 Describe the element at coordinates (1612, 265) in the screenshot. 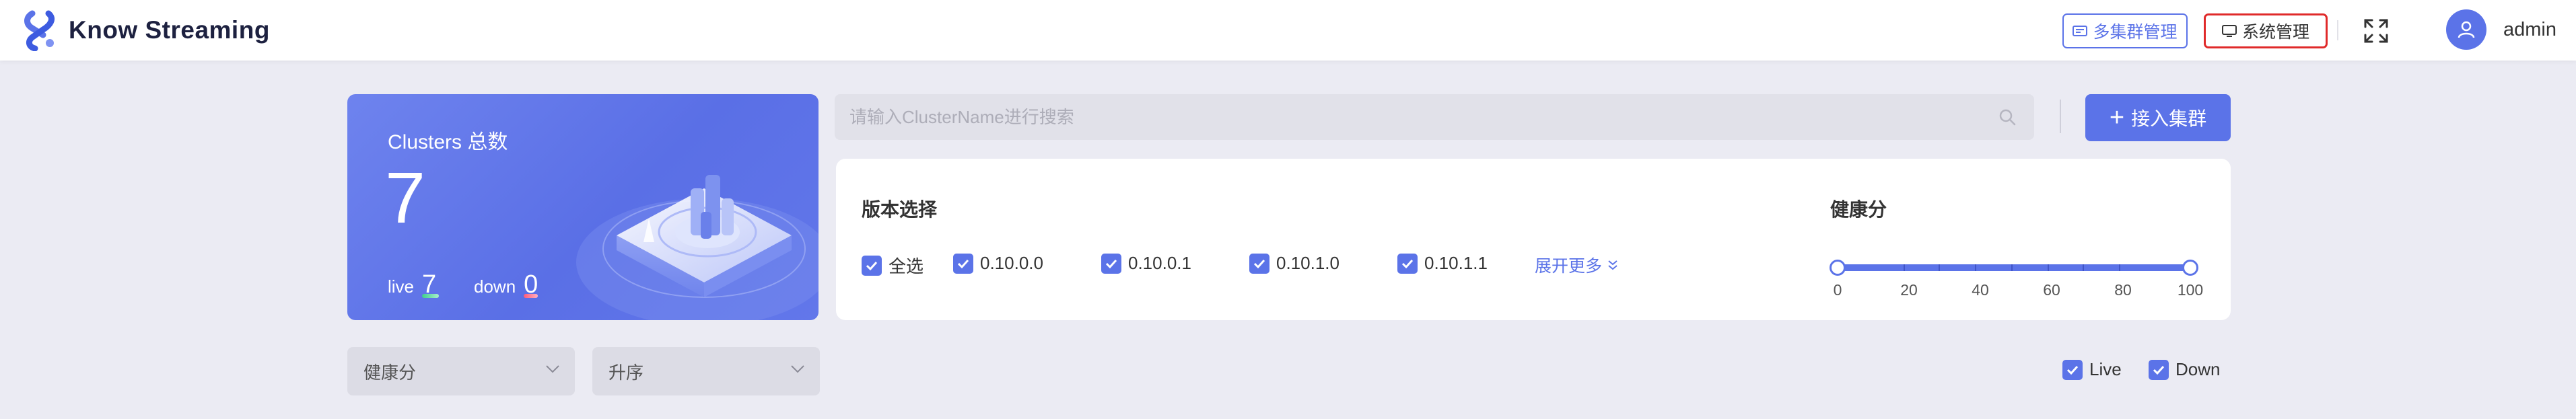

I see `double-chevron-down-icon` at that location.